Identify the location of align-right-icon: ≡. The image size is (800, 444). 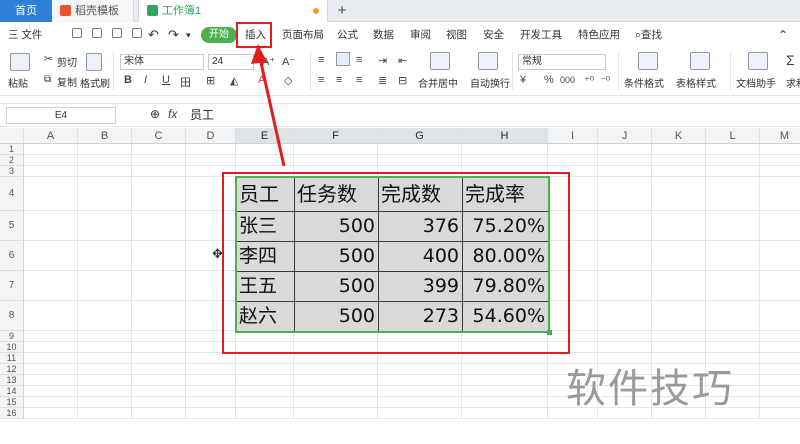
(359, 80).